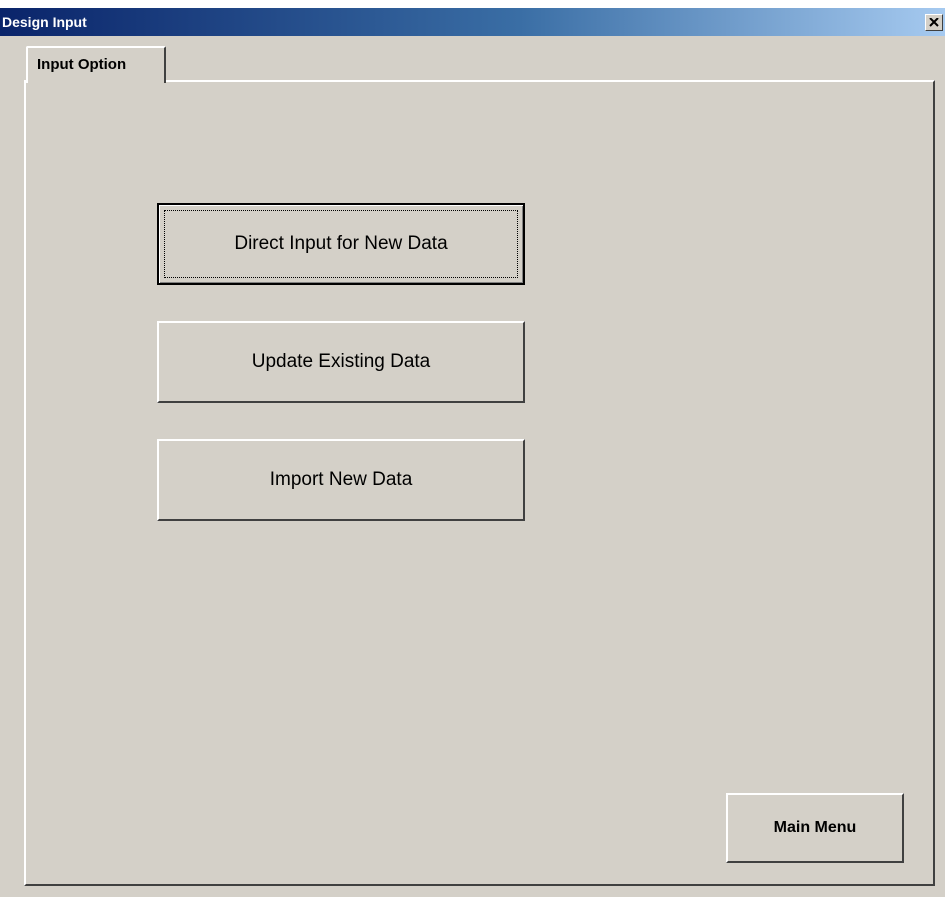 This screenshot has width=945, height=897. I want to click on titlebar-margin, so click(472, 4).